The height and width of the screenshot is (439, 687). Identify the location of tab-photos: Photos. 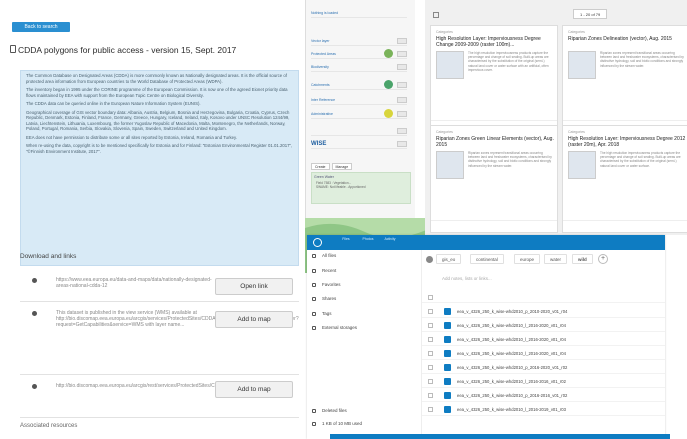
(368, 239).